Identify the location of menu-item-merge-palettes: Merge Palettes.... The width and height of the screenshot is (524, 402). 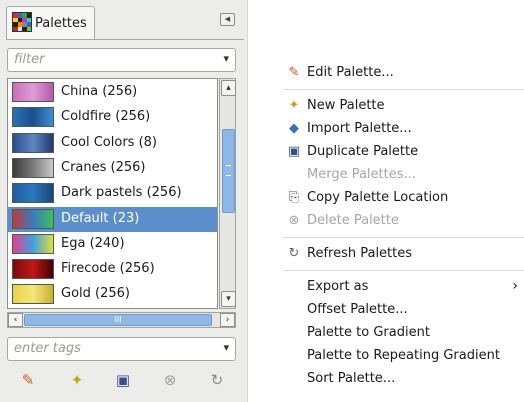
(403, 175).